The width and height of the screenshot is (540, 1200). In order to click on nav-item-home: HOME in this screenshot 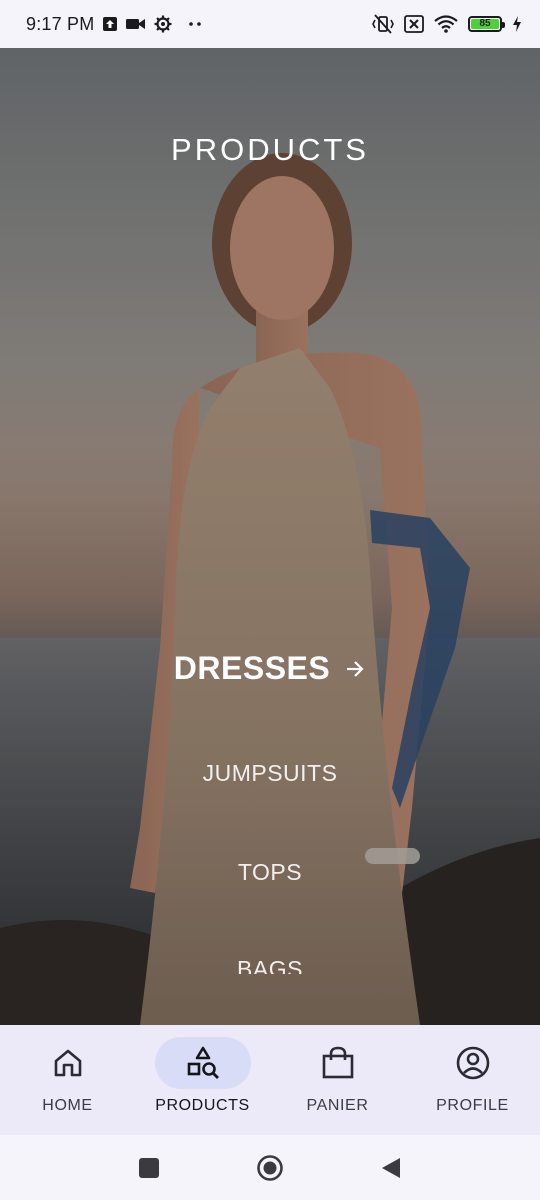, I will do `click(68, 1076)`.